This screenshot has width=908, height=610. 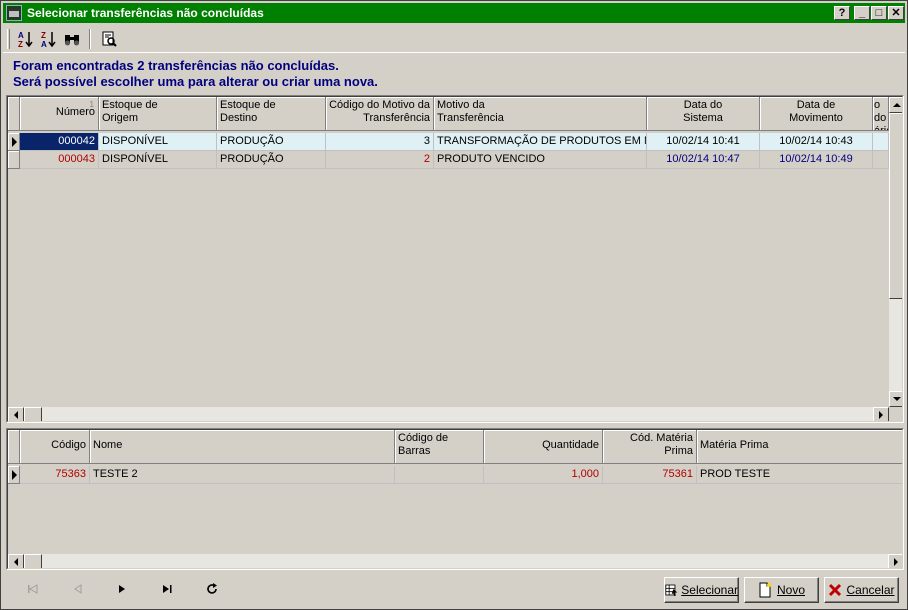 I want to click on novo-button: Novo, so click(x=781, y=590).